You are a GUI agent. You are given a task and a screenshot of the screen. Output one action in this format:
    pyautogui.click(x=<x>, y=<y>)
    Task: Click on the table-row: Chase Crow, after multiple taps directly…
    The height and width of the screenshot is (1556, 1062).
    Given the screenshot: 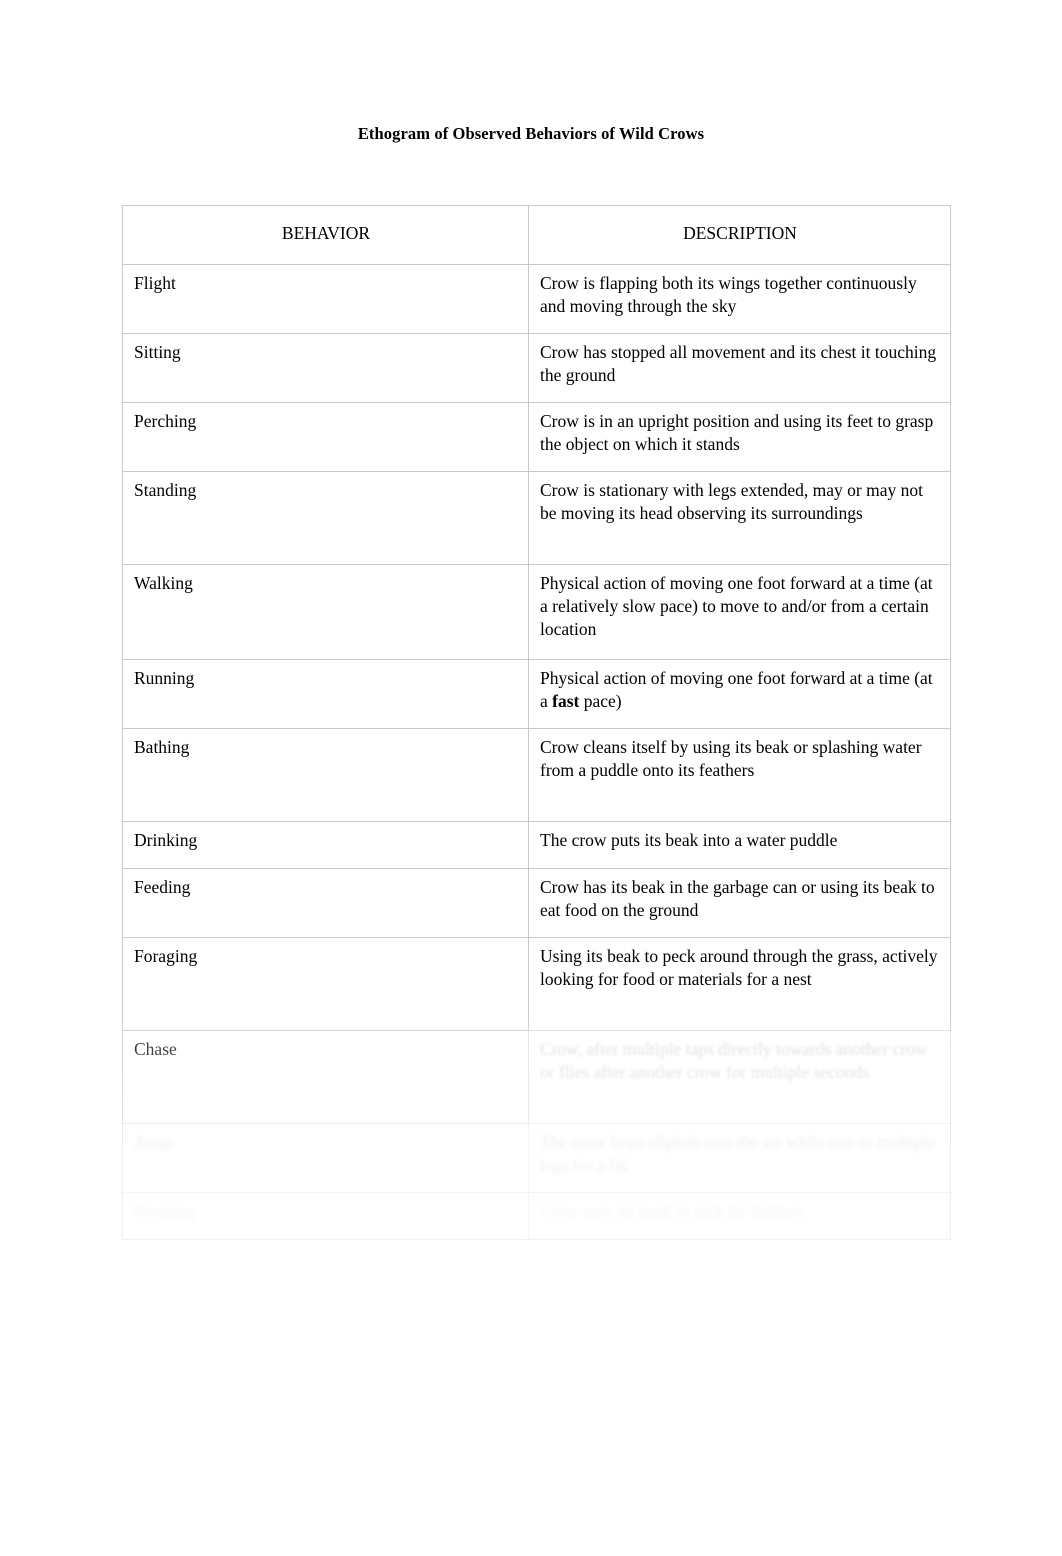 What is the action you would take?
    pyautogui.click(x=536, y=1077)
    